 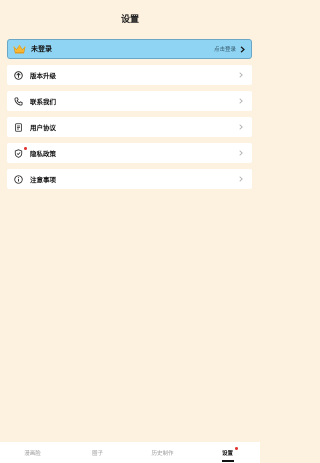 I want to click on bottom-tab-bar: 漫画脸 圈子 历史制作 设置, so click(x=130, y=452).